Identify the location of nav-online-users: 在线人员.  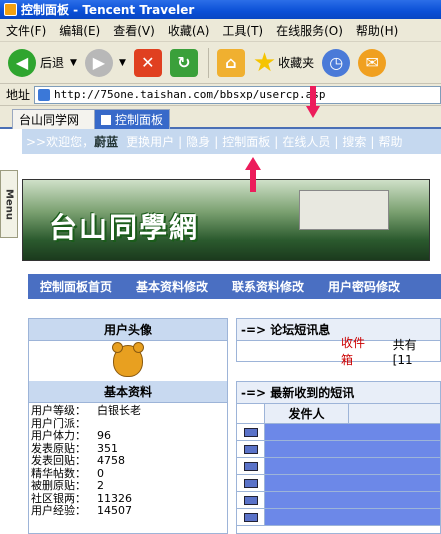
(306, 141).